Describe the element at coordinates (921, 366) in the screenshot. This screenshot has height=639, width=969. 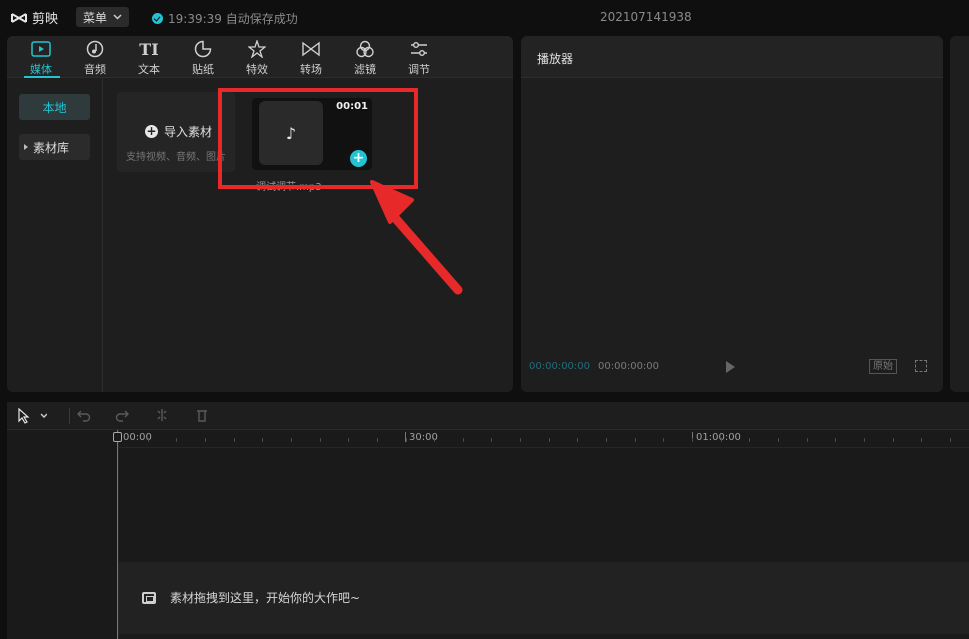
I see `fullscreen-icon` at that location.